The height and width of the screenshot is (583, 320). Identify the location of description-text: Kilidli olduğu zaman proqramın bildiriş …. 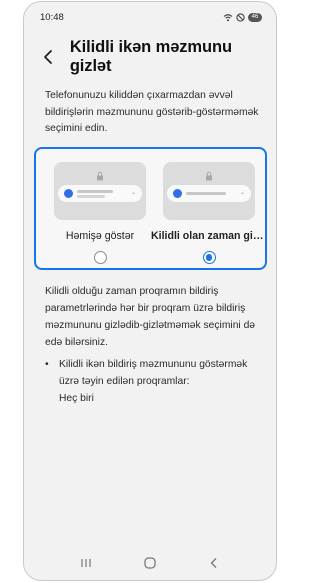
(150, 317).